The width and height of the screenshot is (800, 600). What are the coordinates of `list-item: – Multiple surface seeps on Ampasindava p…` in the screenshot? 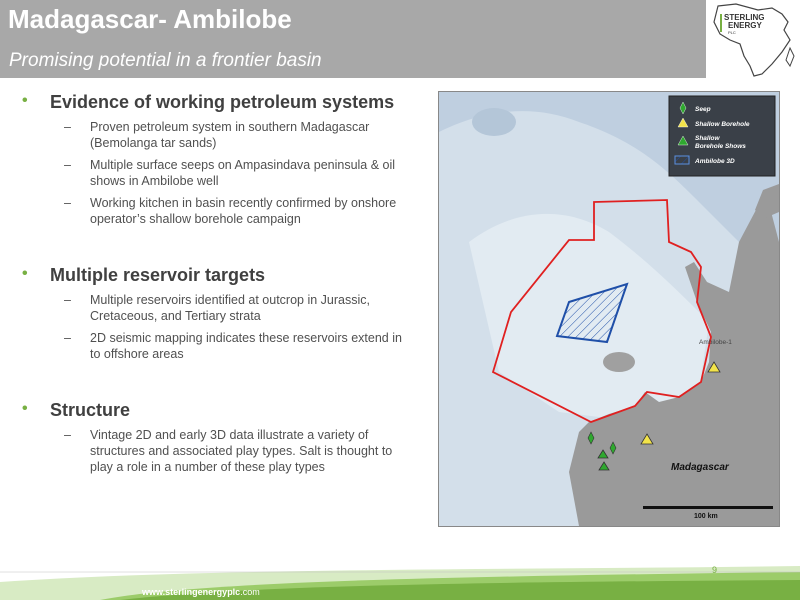 It's located at (230, 173).